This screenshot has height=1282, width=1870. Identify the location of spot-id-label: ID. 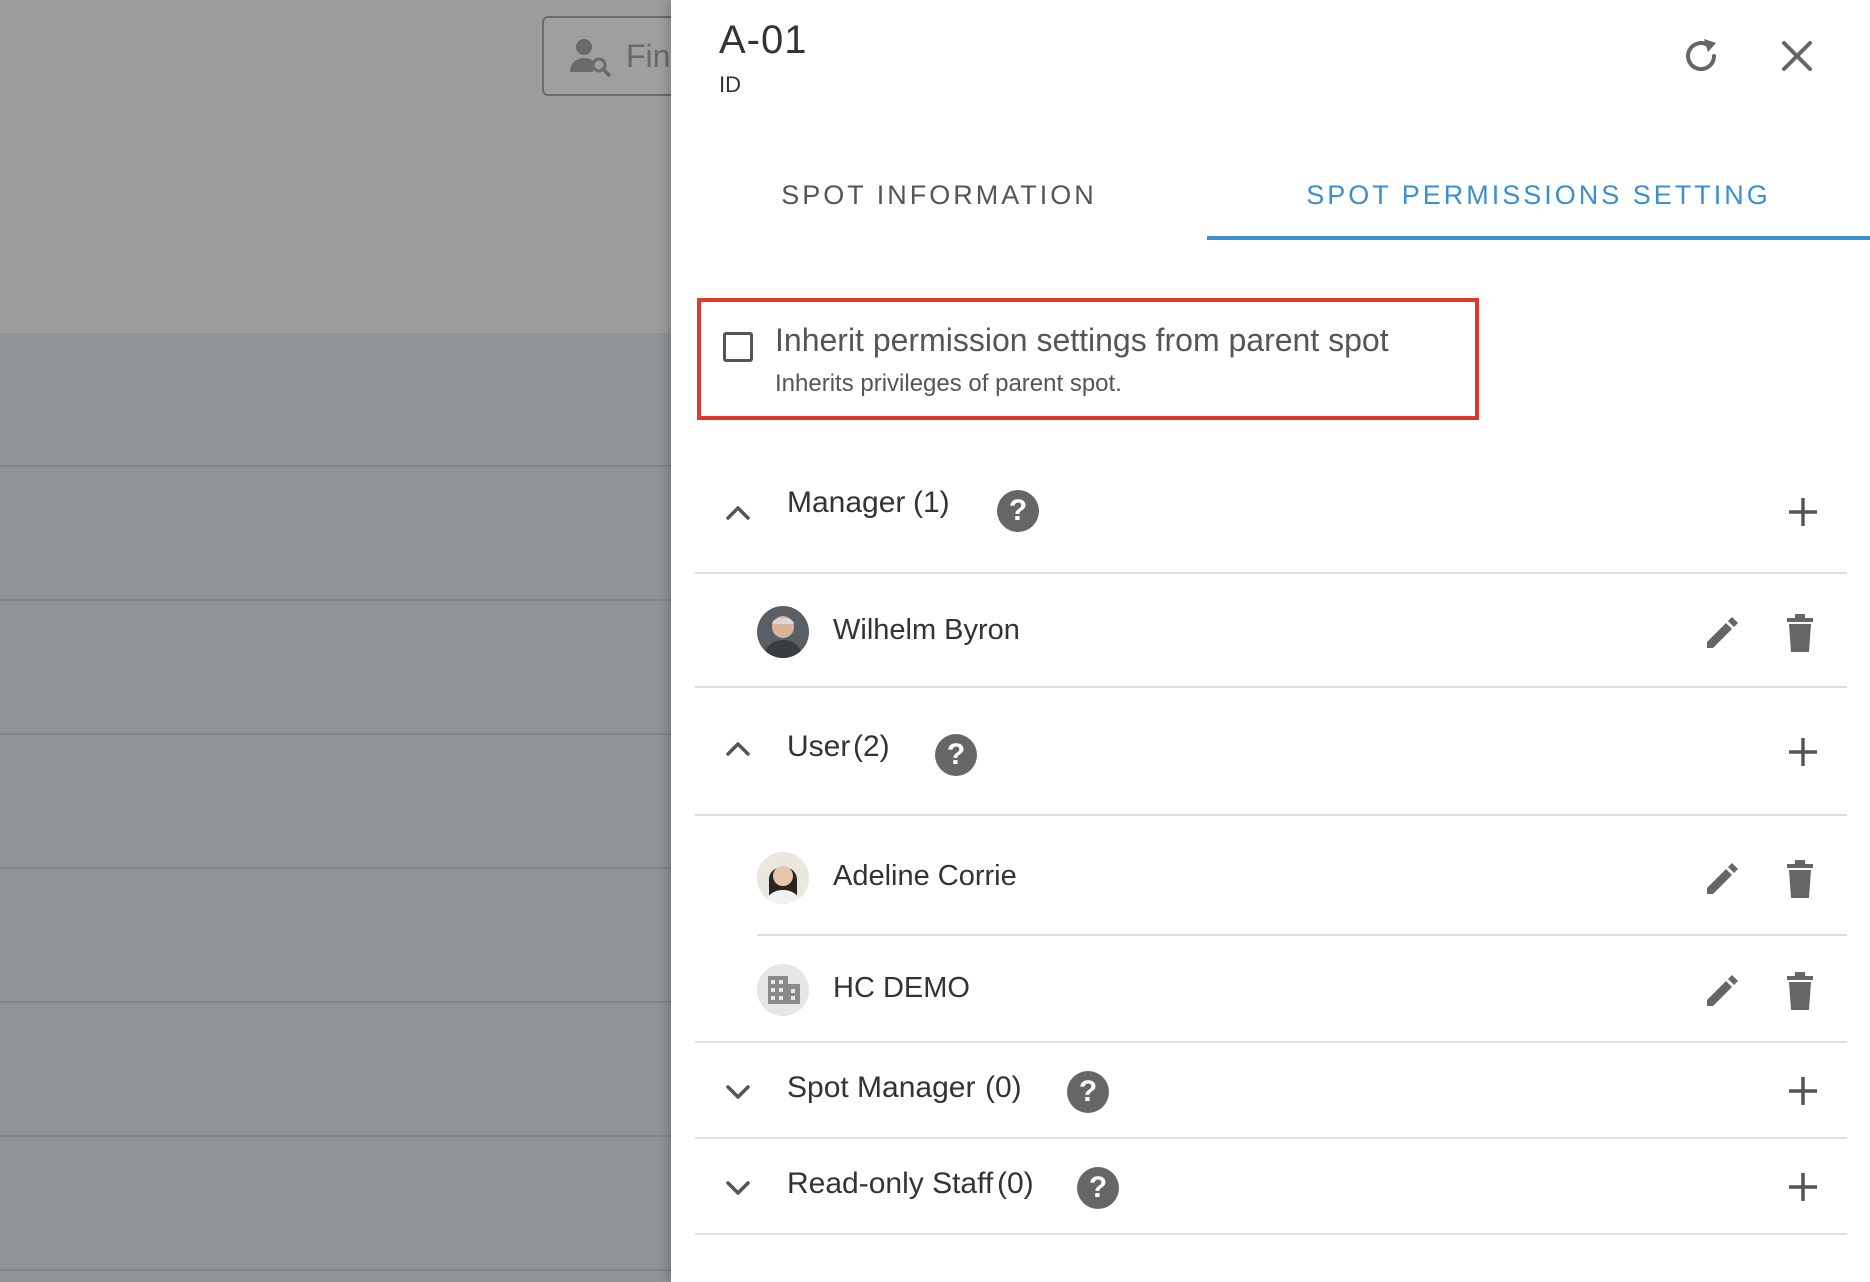
(730, 84).